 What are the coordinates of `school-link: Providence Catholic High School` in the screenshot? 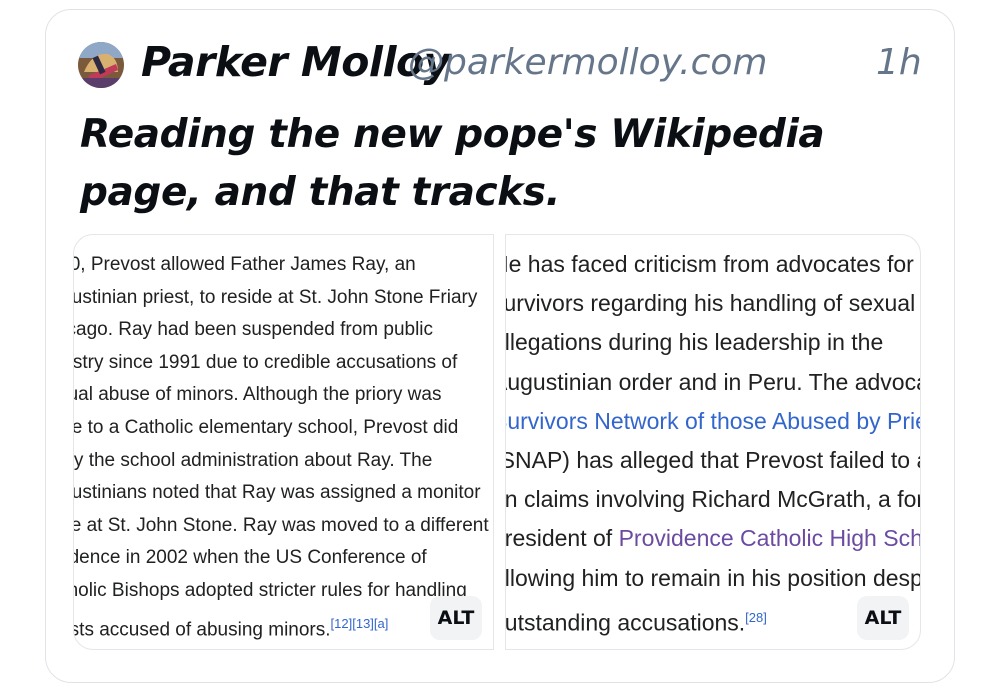 It's located at (769, 538).